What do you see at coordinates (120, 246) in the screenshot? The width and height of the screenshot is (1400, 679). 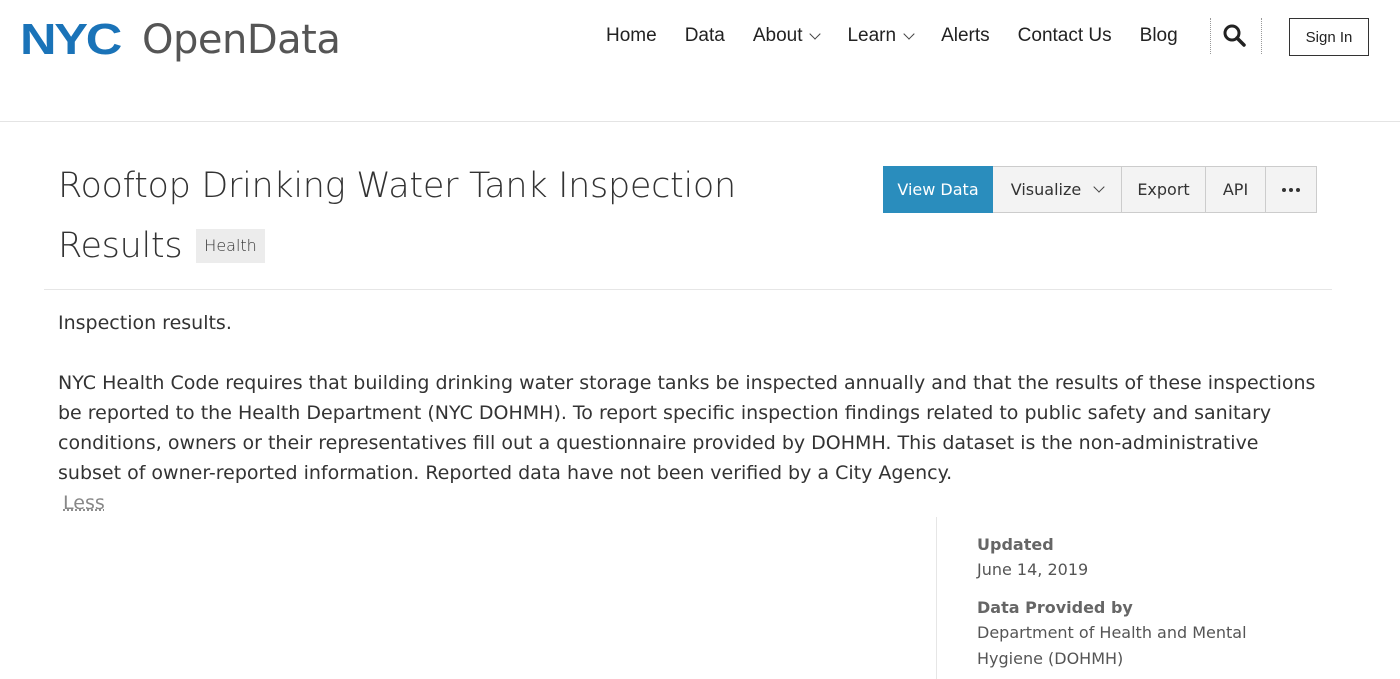 I see `dataset-title-line2: Results` at bounding box center [120, 246].